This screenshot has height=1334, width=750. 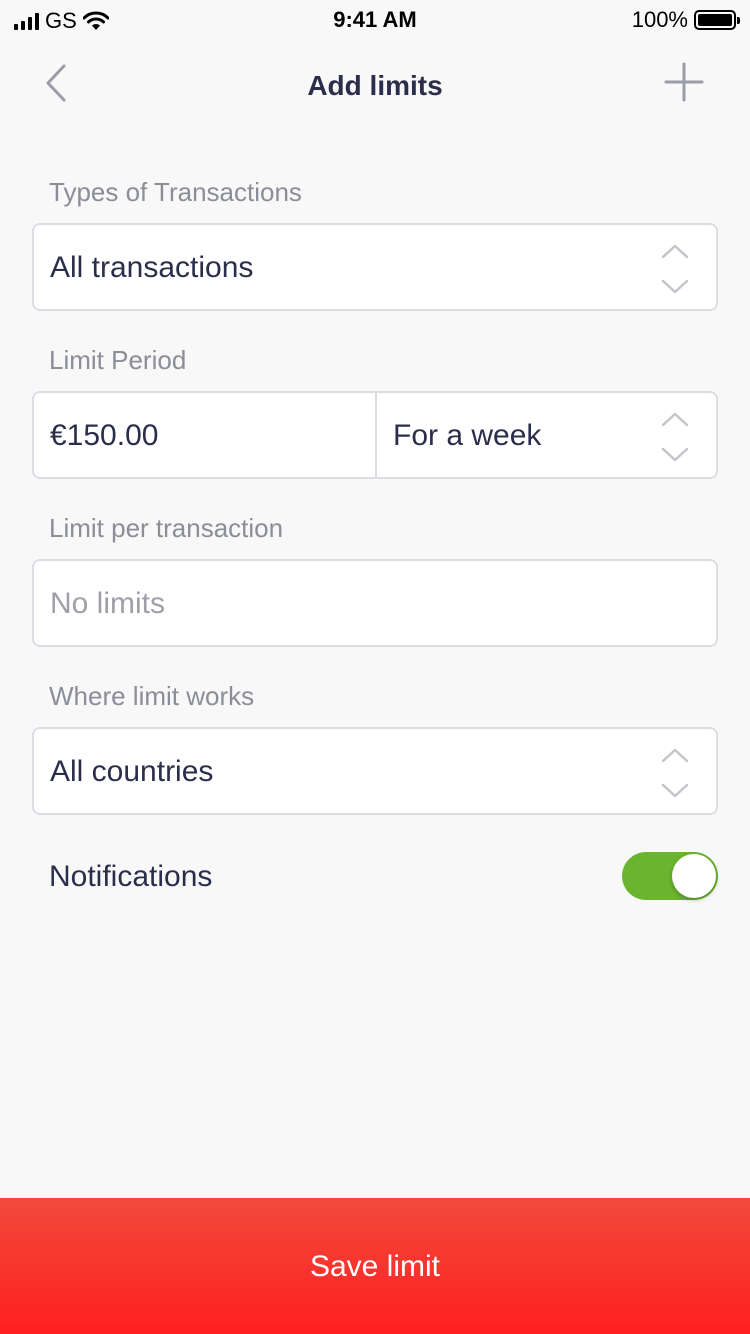 What do you see at coordinates (717, 20) in the screenshot?
I see `battery-icon` at bounding box center [717, 20].